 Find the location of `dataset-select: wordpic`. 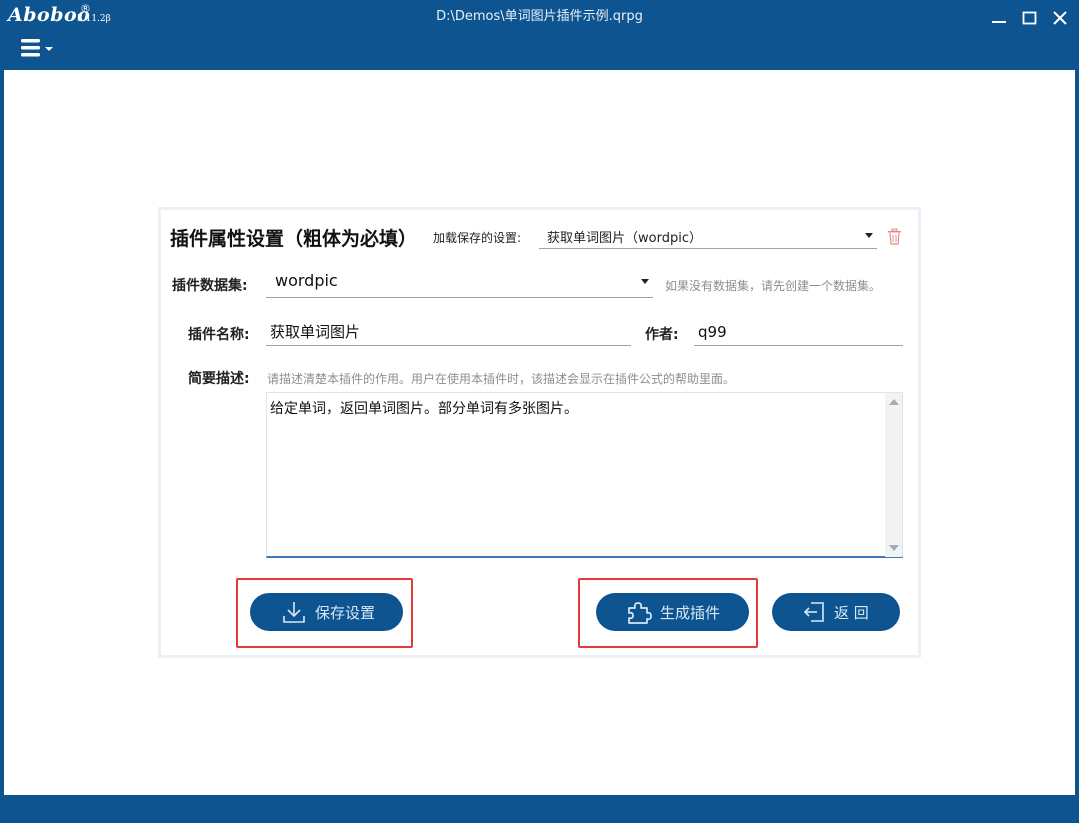

dataset-select: wordpic is located at coordinates (459, 282).